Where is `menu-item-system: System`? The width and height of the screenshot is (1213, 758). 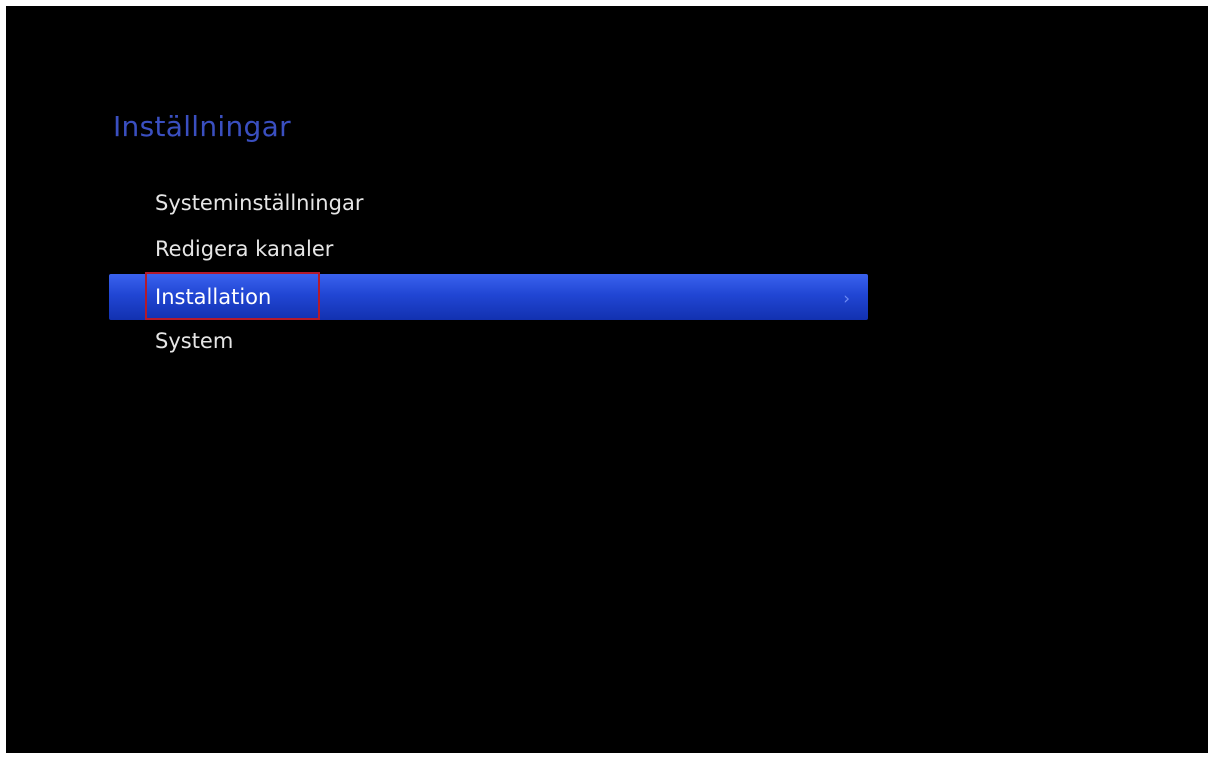 menu-item-system: System is located at coordinates (607, 341).